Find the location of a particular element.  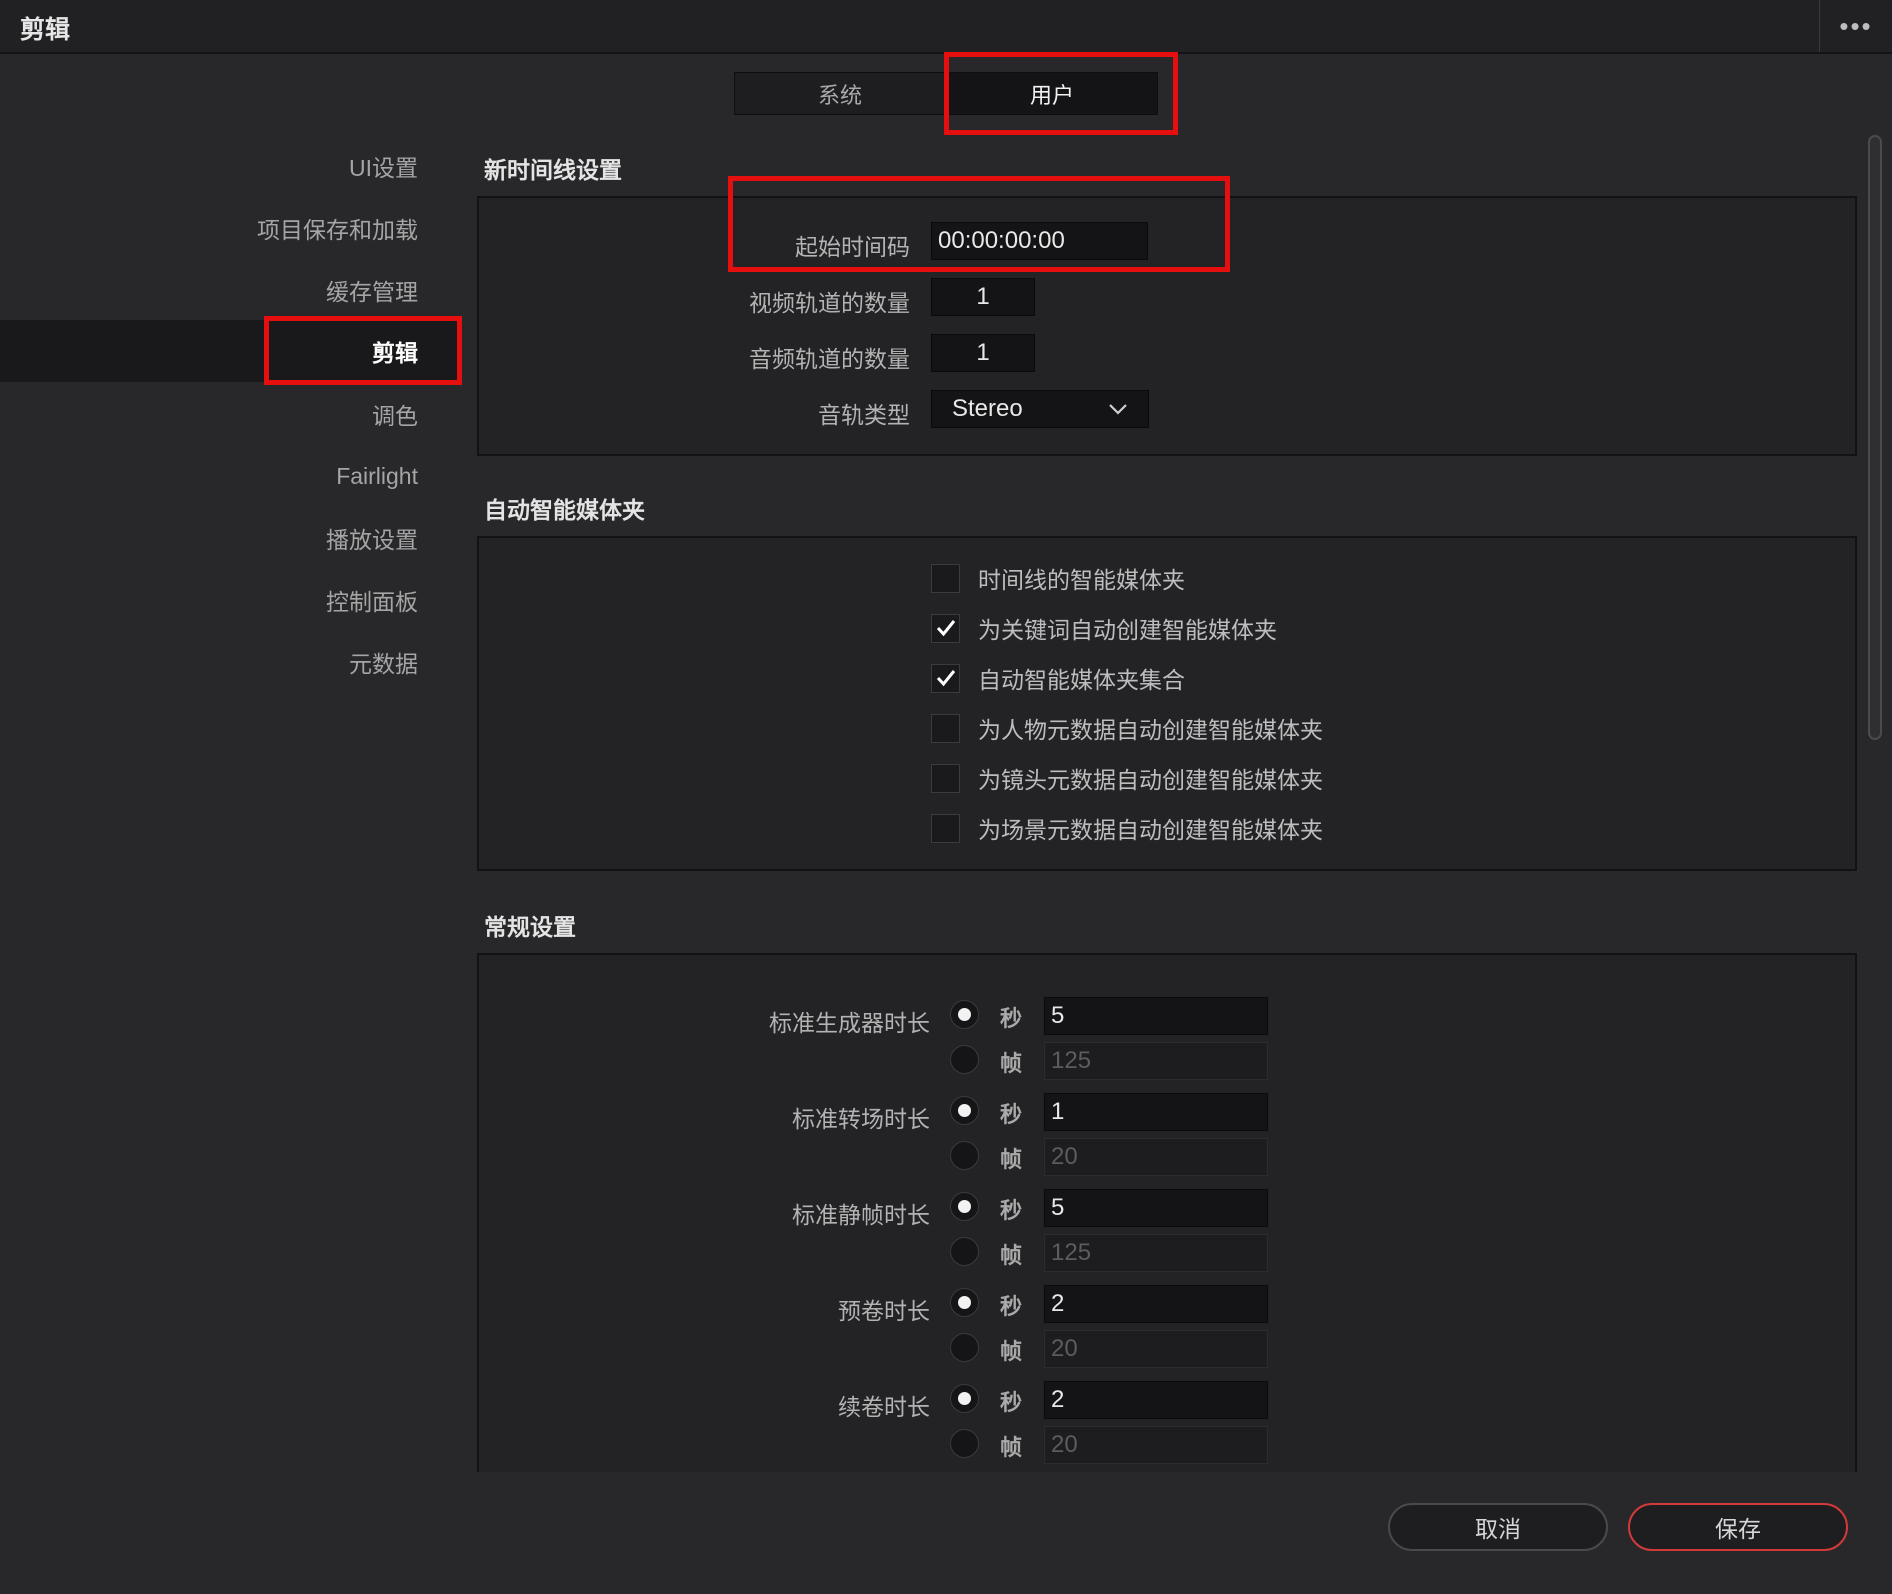

chevron-down-icon is located at coordinates (1118, 409).